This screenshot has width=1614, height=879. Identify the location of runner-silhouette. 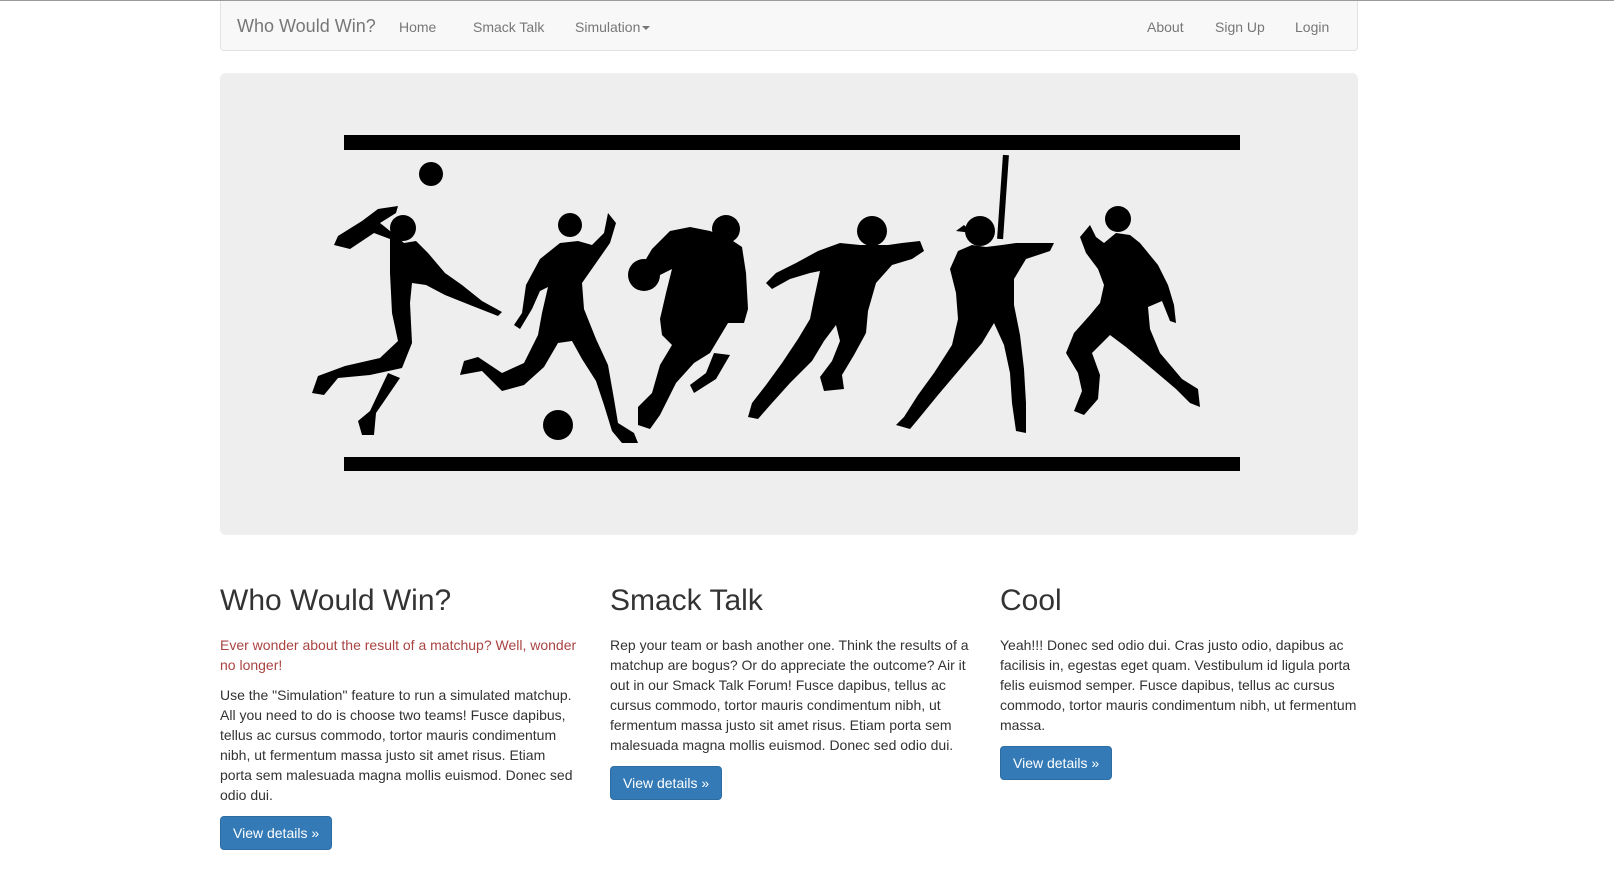
(1133, 310).